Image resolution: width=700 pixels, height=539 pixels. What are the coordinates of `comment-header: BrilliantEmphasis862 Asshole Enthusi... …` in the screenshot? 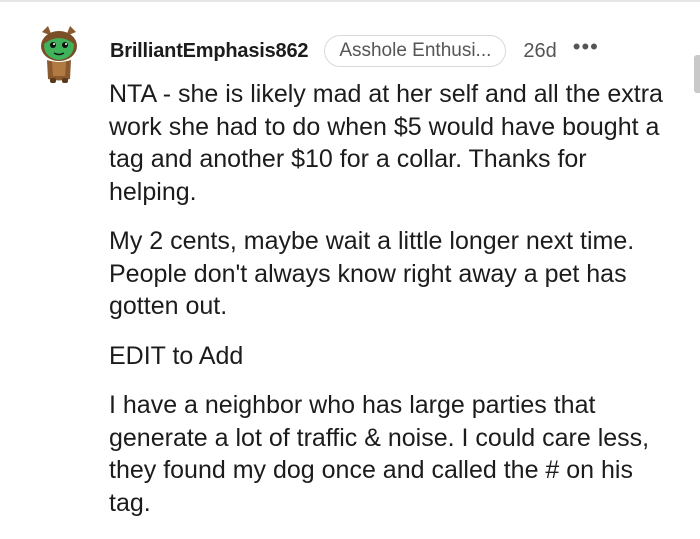 It's located at (354, 51).